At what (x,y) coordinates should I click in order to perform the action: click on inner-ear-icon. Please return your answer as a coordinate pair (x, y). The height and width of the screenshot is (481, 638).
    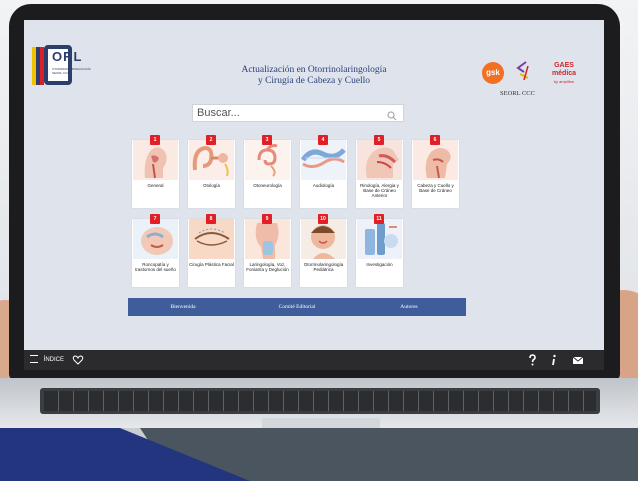
    Looking at the image, I should click on (267, 160).